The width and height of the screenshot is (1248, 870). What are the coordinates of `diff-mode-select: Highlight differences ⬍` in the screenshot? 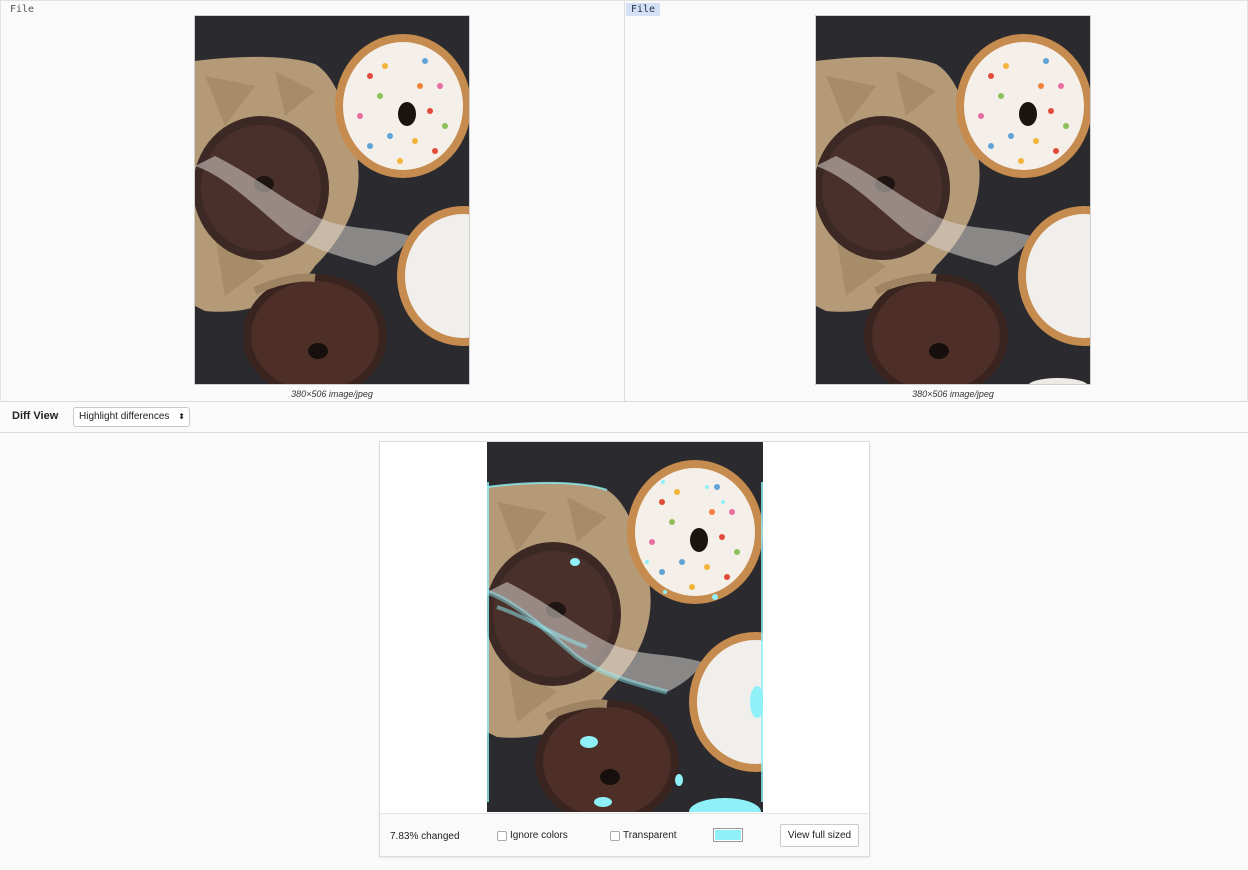 It's located at (131, 417).